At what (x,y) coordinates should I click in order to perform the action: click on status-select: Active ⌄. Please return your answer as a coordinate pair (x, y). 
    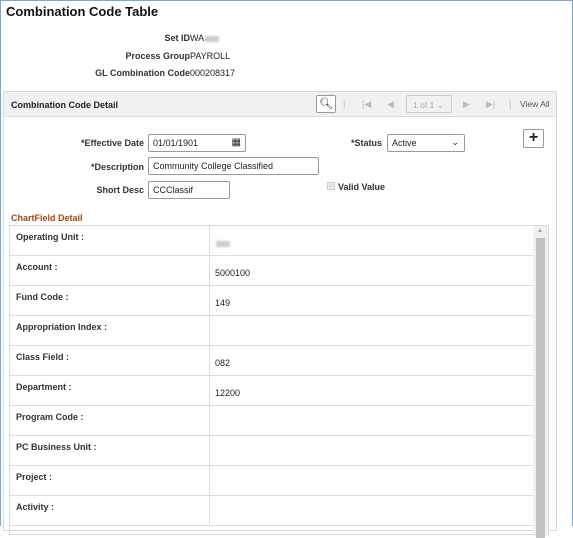
    Looking at the image, I should click on (426, 143).